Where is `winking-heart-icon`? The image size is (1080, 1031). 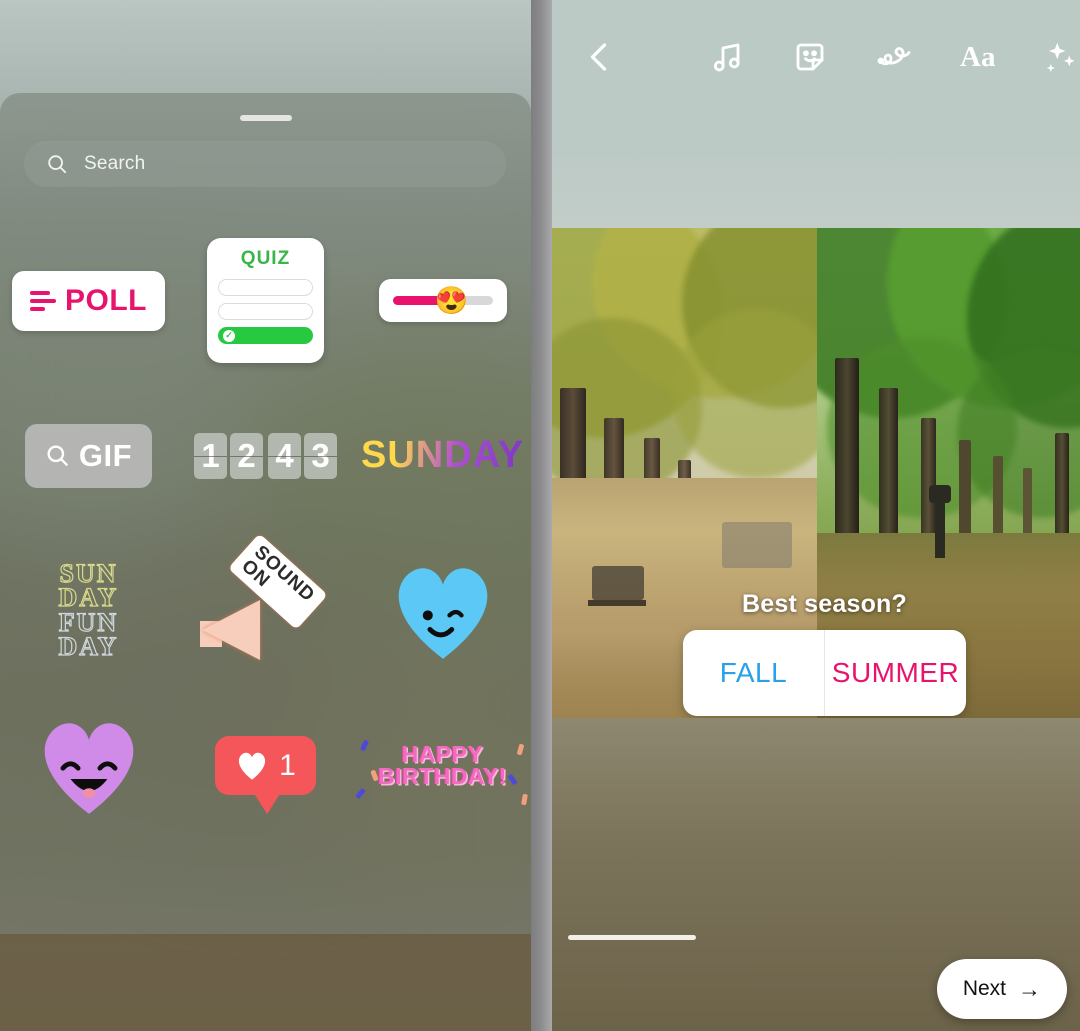 winking-heart-icon is located at coordinates (443, 611).